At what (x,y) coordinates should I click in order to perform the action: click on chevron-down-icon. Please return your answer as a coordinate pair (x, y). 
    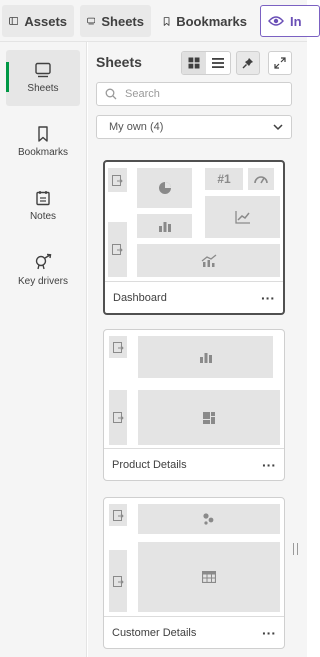
    Looking at the image, I should click on (278, 127).